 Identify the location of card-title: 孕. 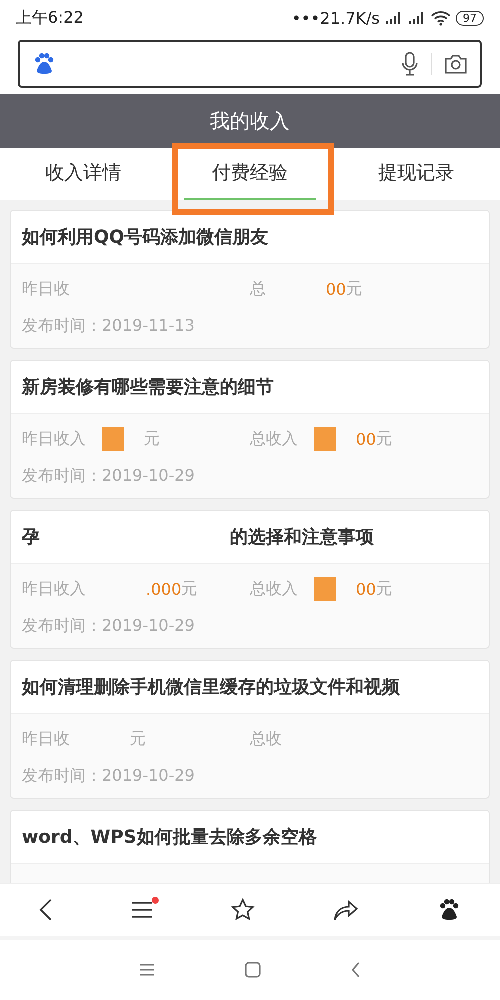
(31, 537).